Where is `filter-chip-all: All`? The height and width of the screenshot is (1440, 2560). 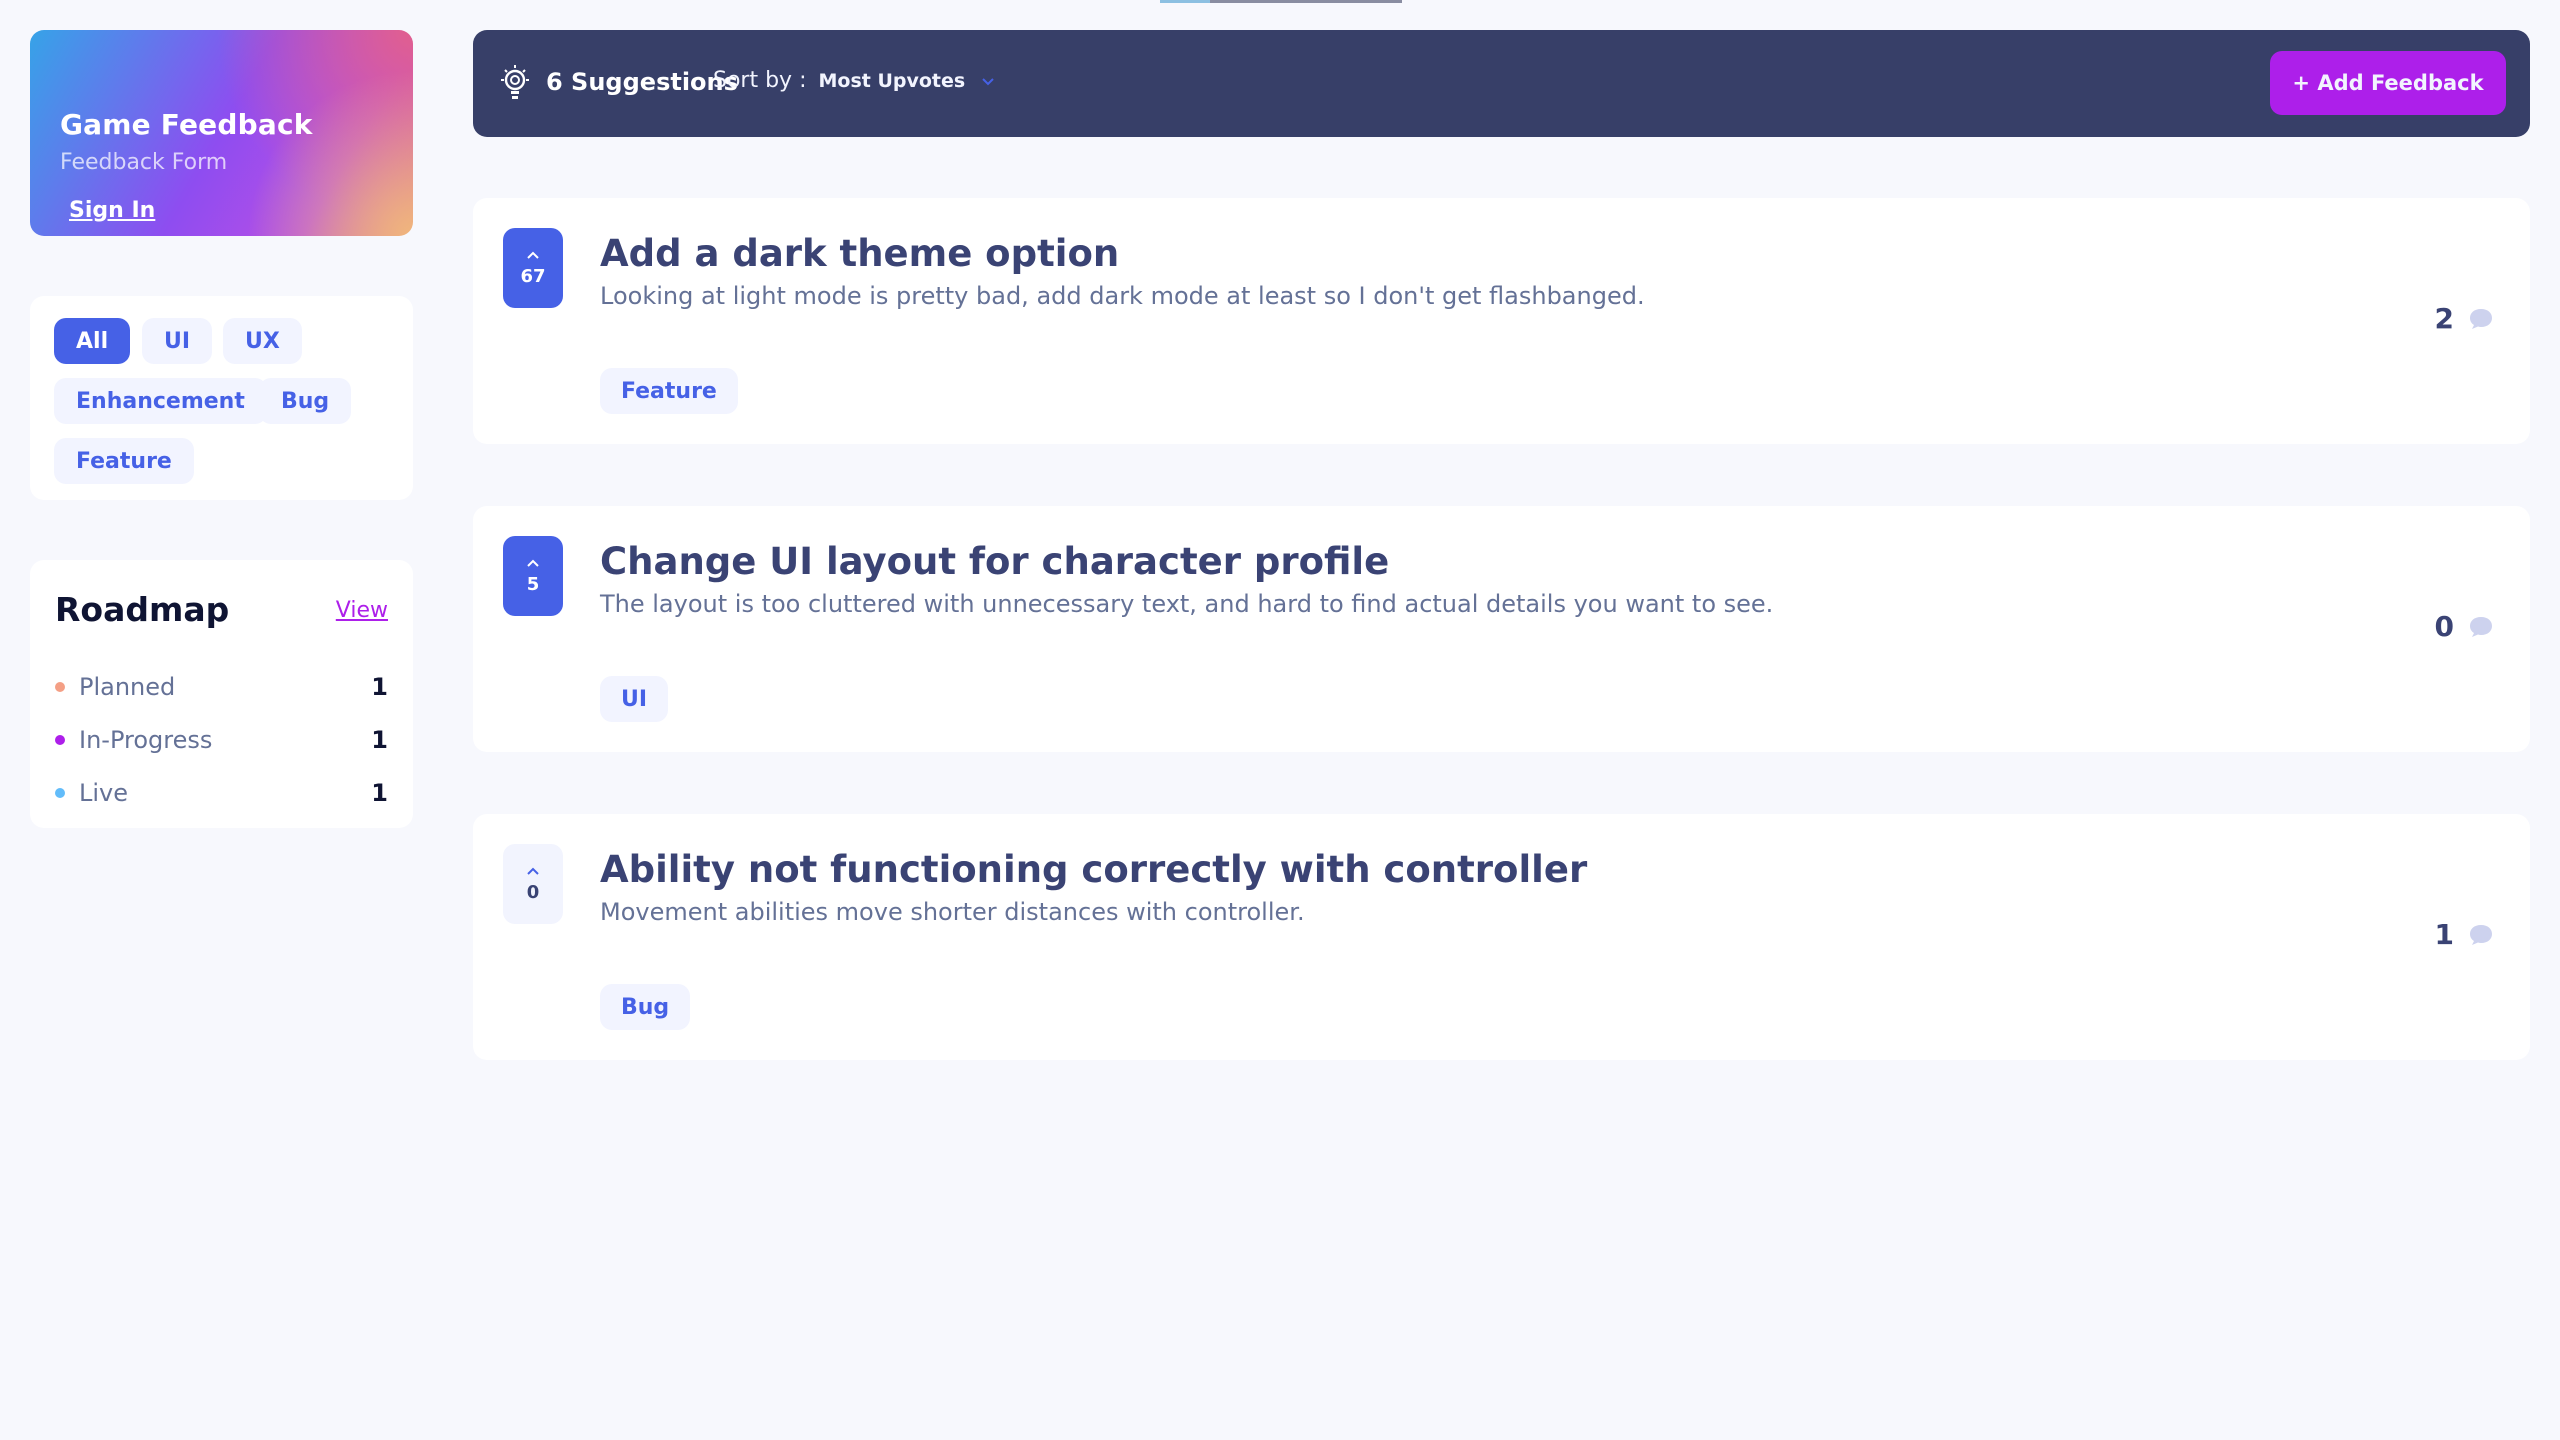 filter-chip-all: All is located at coordinates (92, 341).